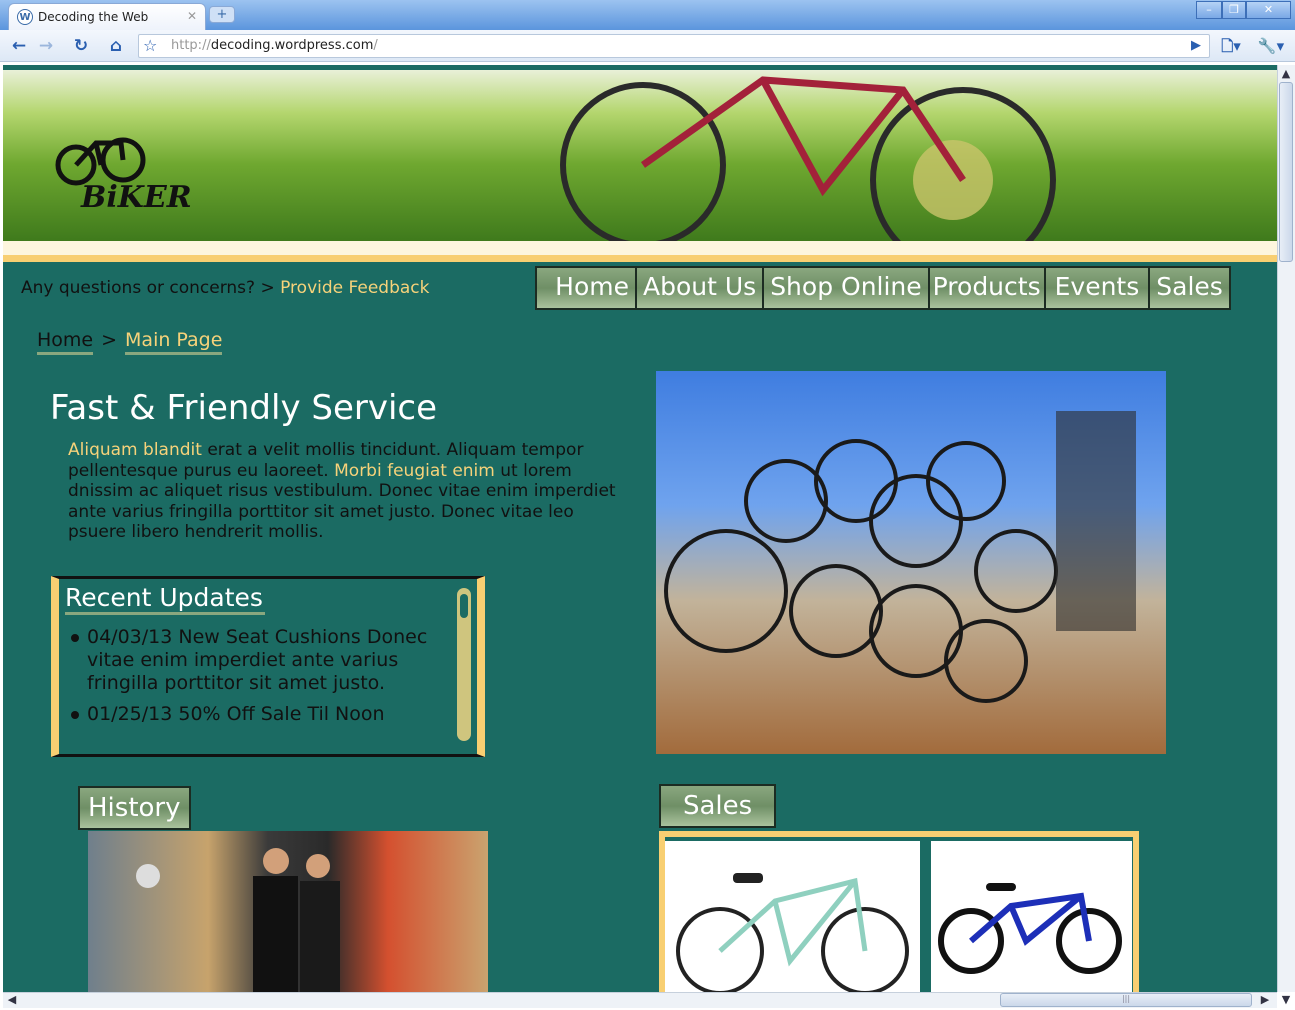 The height and width of the screenshot is (1010, 1295). Describe the element at coordinates (12, 999) in the screenshot. I see `scroll-left-icon: ◀` at that location.